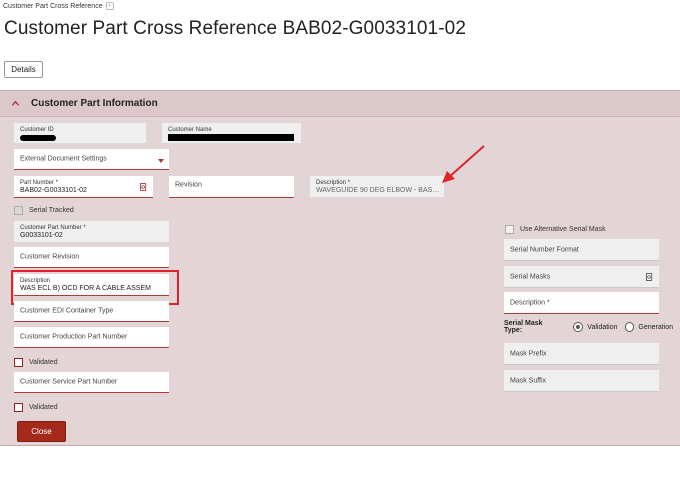  What do you see at coordinates (188, 185) in the screenshot?
I see `revision-placeholder: Revision` at bounding box center [188, 185].